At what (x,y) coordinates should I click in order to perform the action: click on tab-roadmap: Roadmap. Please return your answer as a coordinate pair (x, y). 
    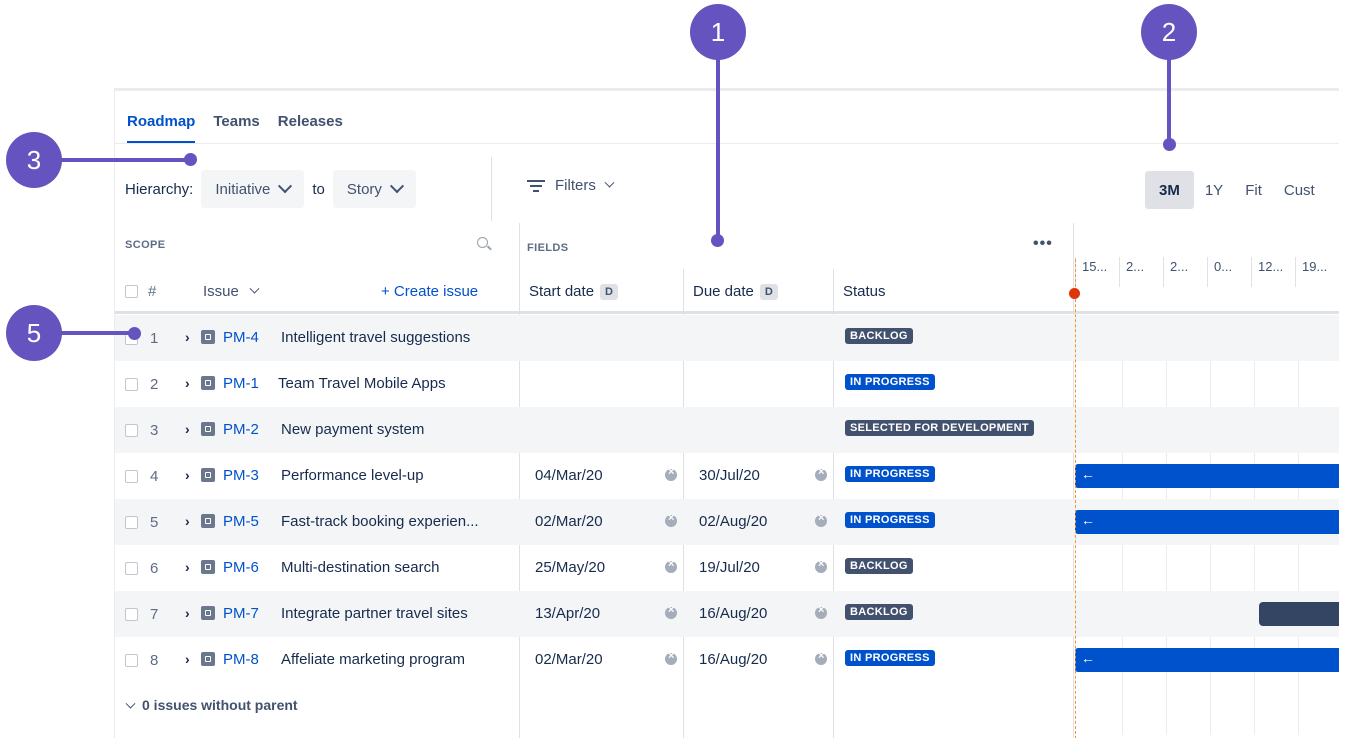
    Looking at the image, I should click on (161, 128).